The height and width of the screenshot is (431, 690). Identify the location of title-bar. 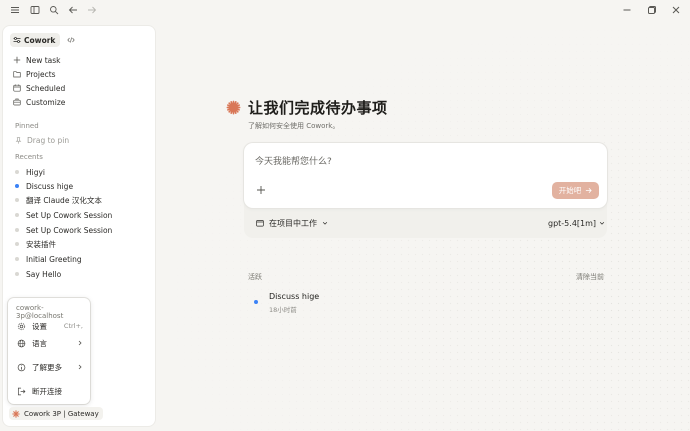
(345, 10).